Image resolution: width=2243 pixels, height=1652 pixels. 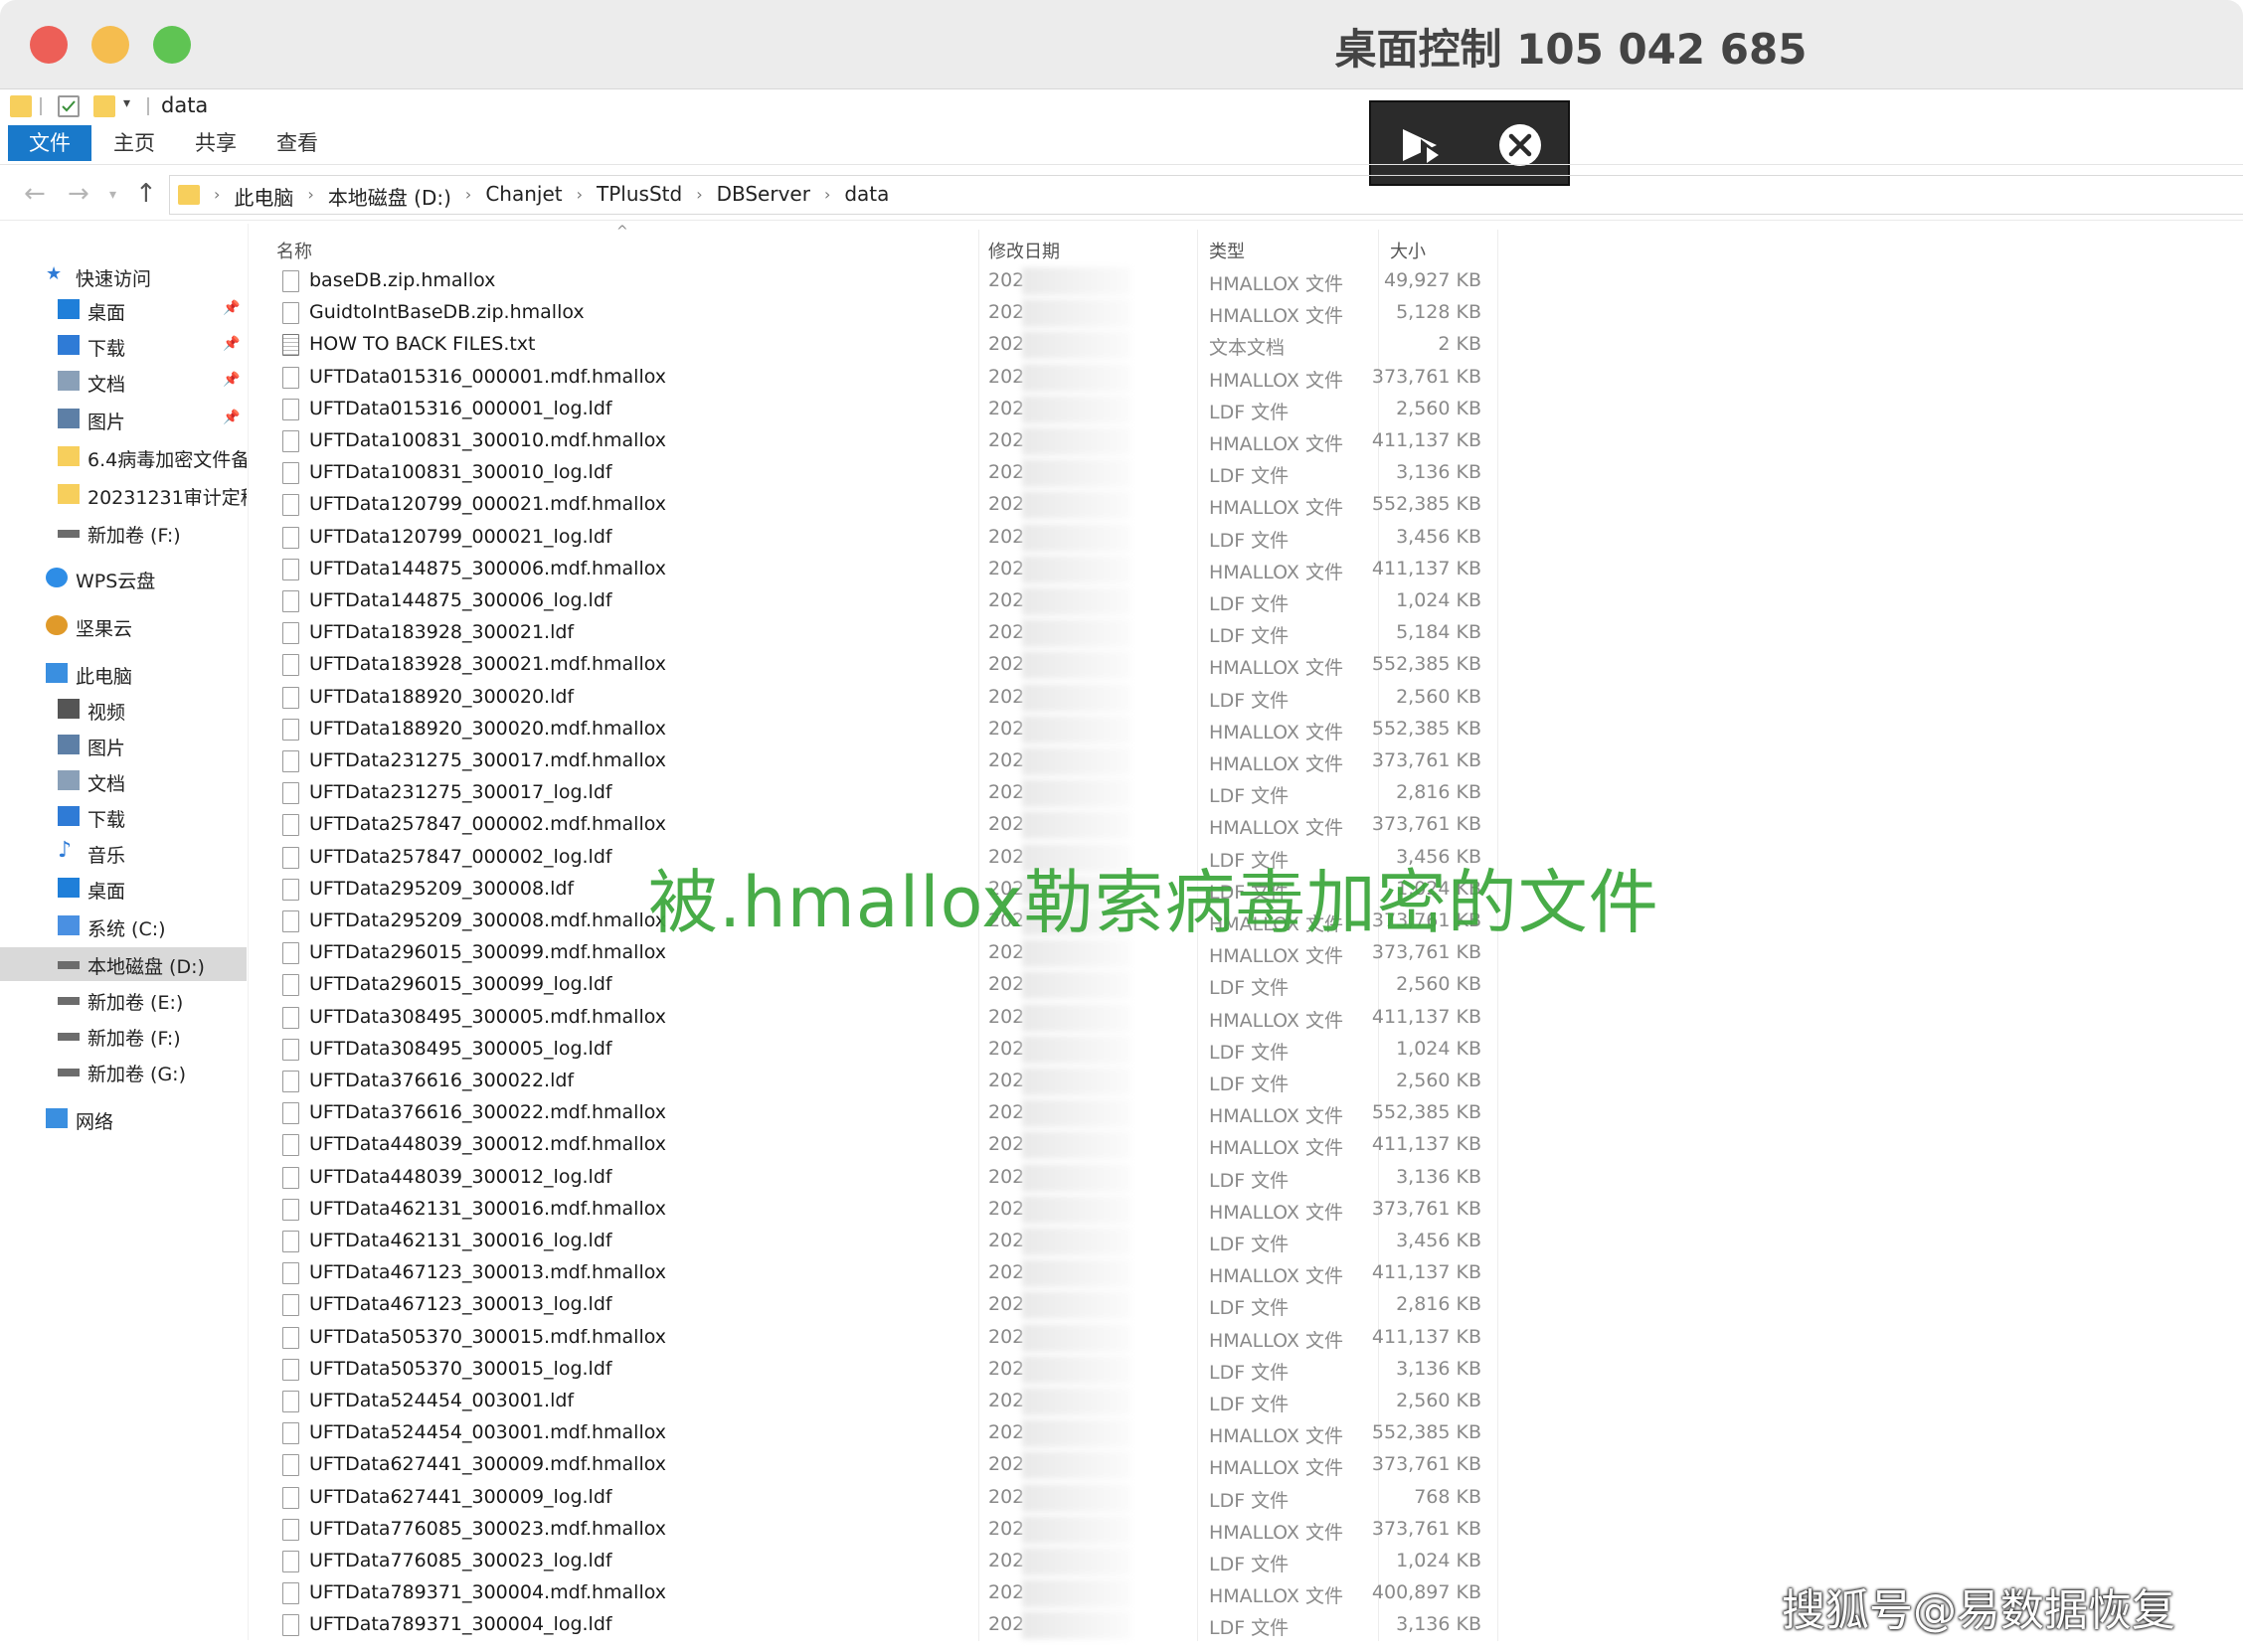 What do you see at coordinates (123, 1119) in the screenshot?
I see `nav-item: 网络` at bounding box center [123, 1119].